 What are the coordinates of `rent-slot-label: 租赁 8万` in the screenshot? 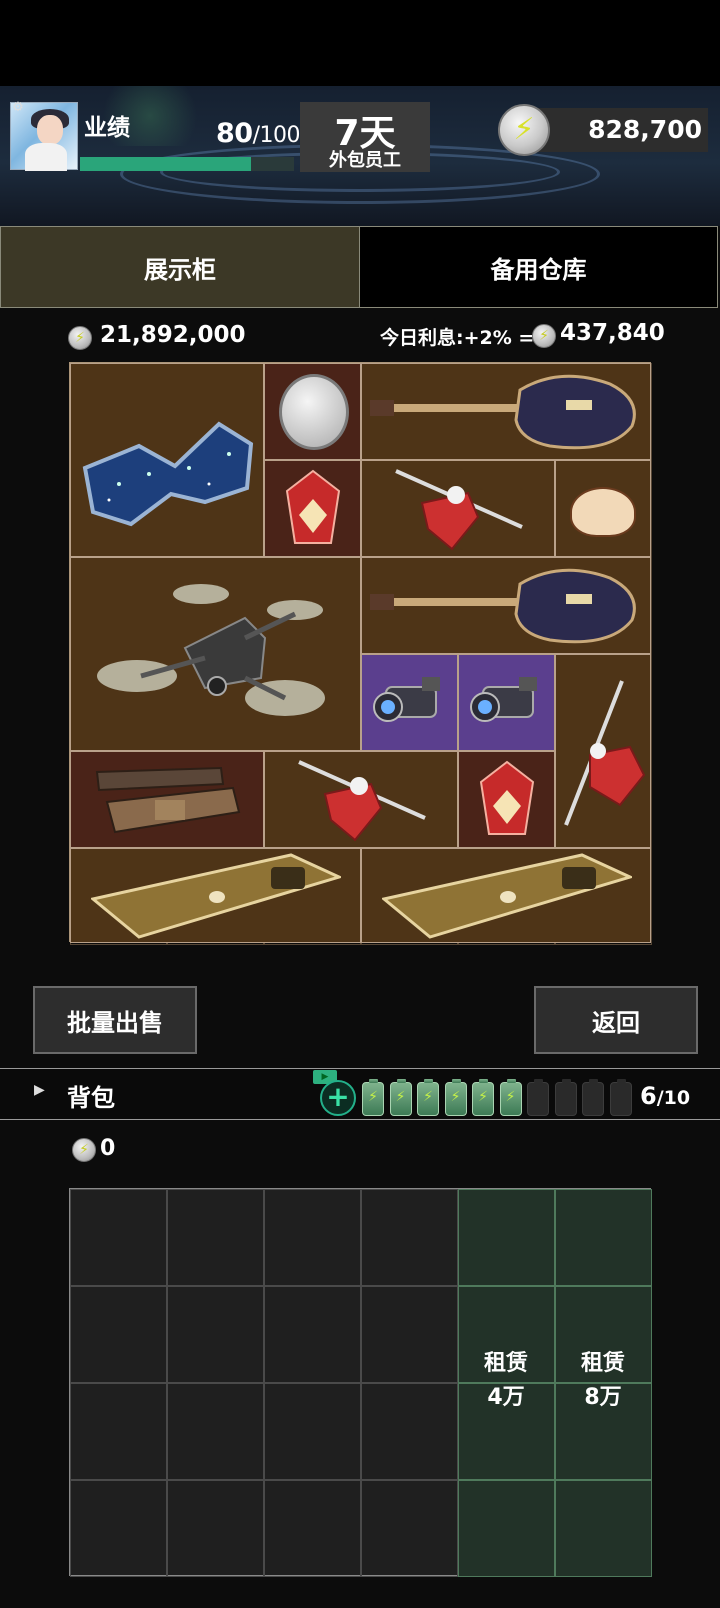 It's located at (603, 1381).